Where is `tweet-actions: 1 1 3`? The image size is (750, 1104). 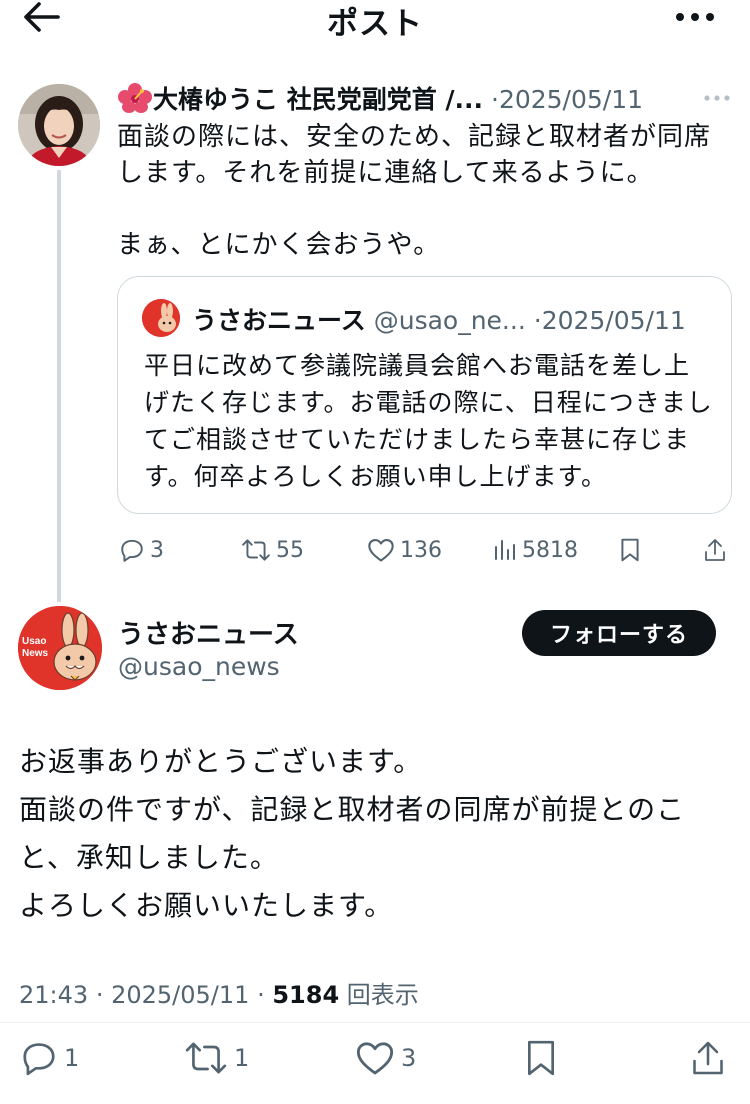
tweet-actions: 1 1 3 is located at coordinates (375, 1058).